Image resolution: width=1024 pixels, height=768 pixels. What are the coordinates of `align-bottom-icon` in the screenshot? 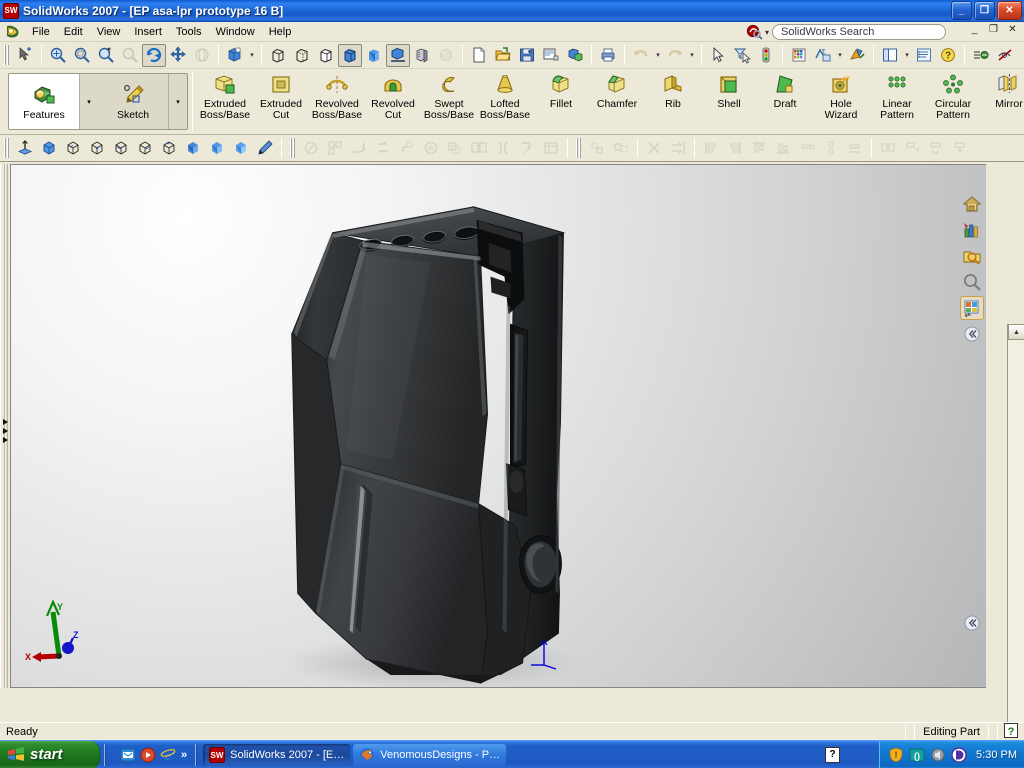 It's located at (783, 148).